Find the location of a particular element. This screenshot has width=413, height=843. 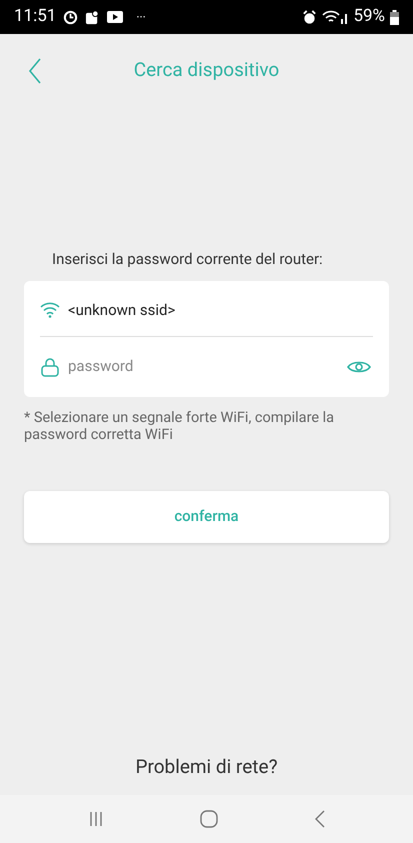

status-time: 11:51 is located at coordinates (35, 16).